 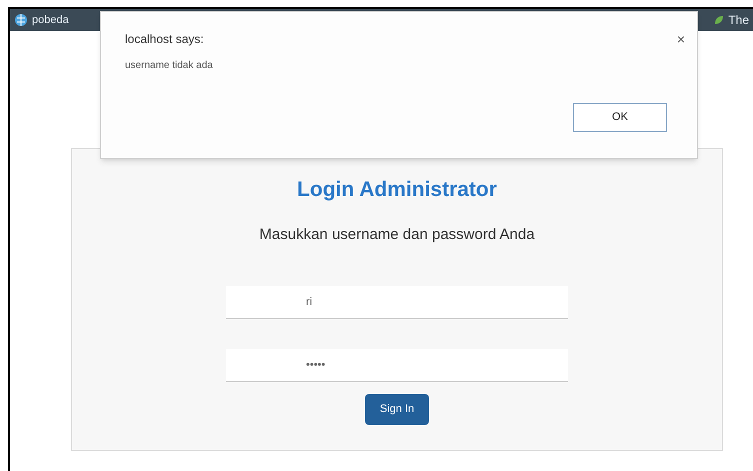 I want to click on login-subtitle: Masukkan username dan password Anda, so click(x=397, y=234).